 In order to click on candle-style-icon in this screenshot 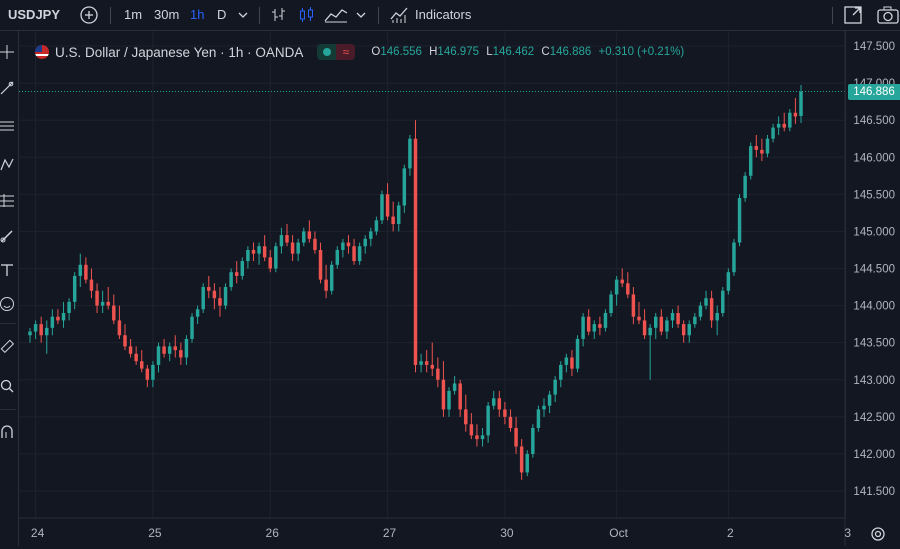, I will do `click(307, 15)`.